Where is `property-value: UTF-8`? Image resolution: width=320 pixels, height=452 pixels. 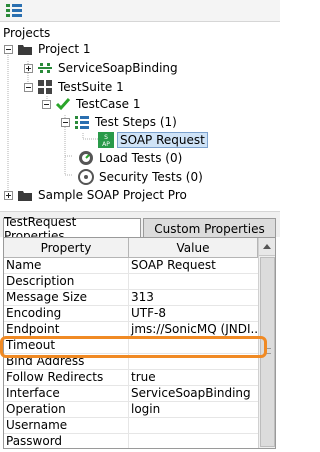 property-value: UTF-8 is located at coordinates (193, 313).